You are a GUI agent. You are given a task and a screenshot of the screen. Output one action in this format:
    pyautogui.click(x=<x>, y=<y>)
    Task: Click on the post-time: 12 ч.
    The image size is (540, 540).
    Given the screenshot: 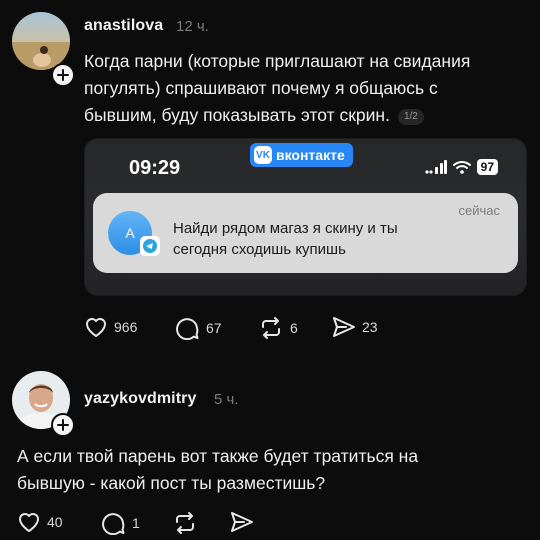 What is the action you would take?
    pyautogui.click(x=192, y=26)
    